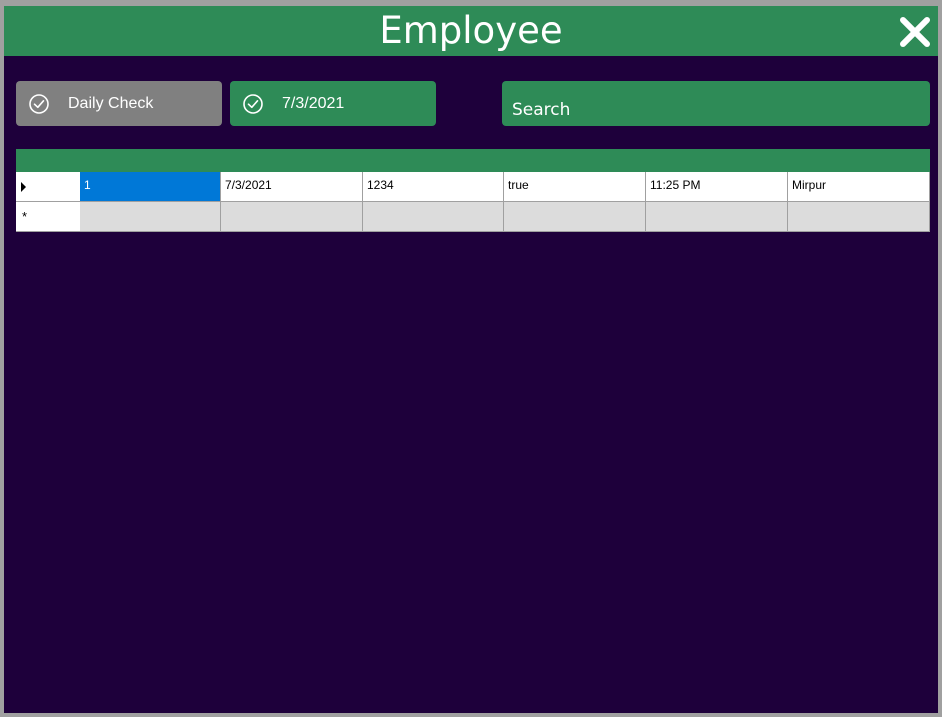  I want to click on row-header, so click(48, 187).